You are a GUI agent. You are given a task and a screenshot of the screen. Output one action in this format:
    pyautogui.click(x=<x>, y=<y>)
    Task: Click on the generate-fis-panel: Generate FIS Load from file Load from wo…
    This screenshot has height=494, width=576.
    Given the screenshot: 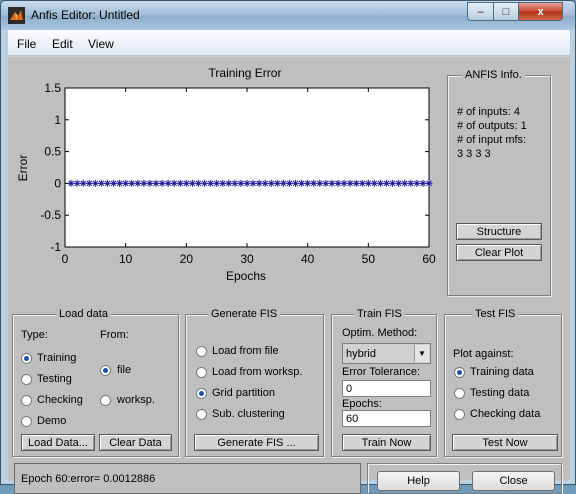 What is the action you would take?
    pyautogui.click(x=254, y=382)
    